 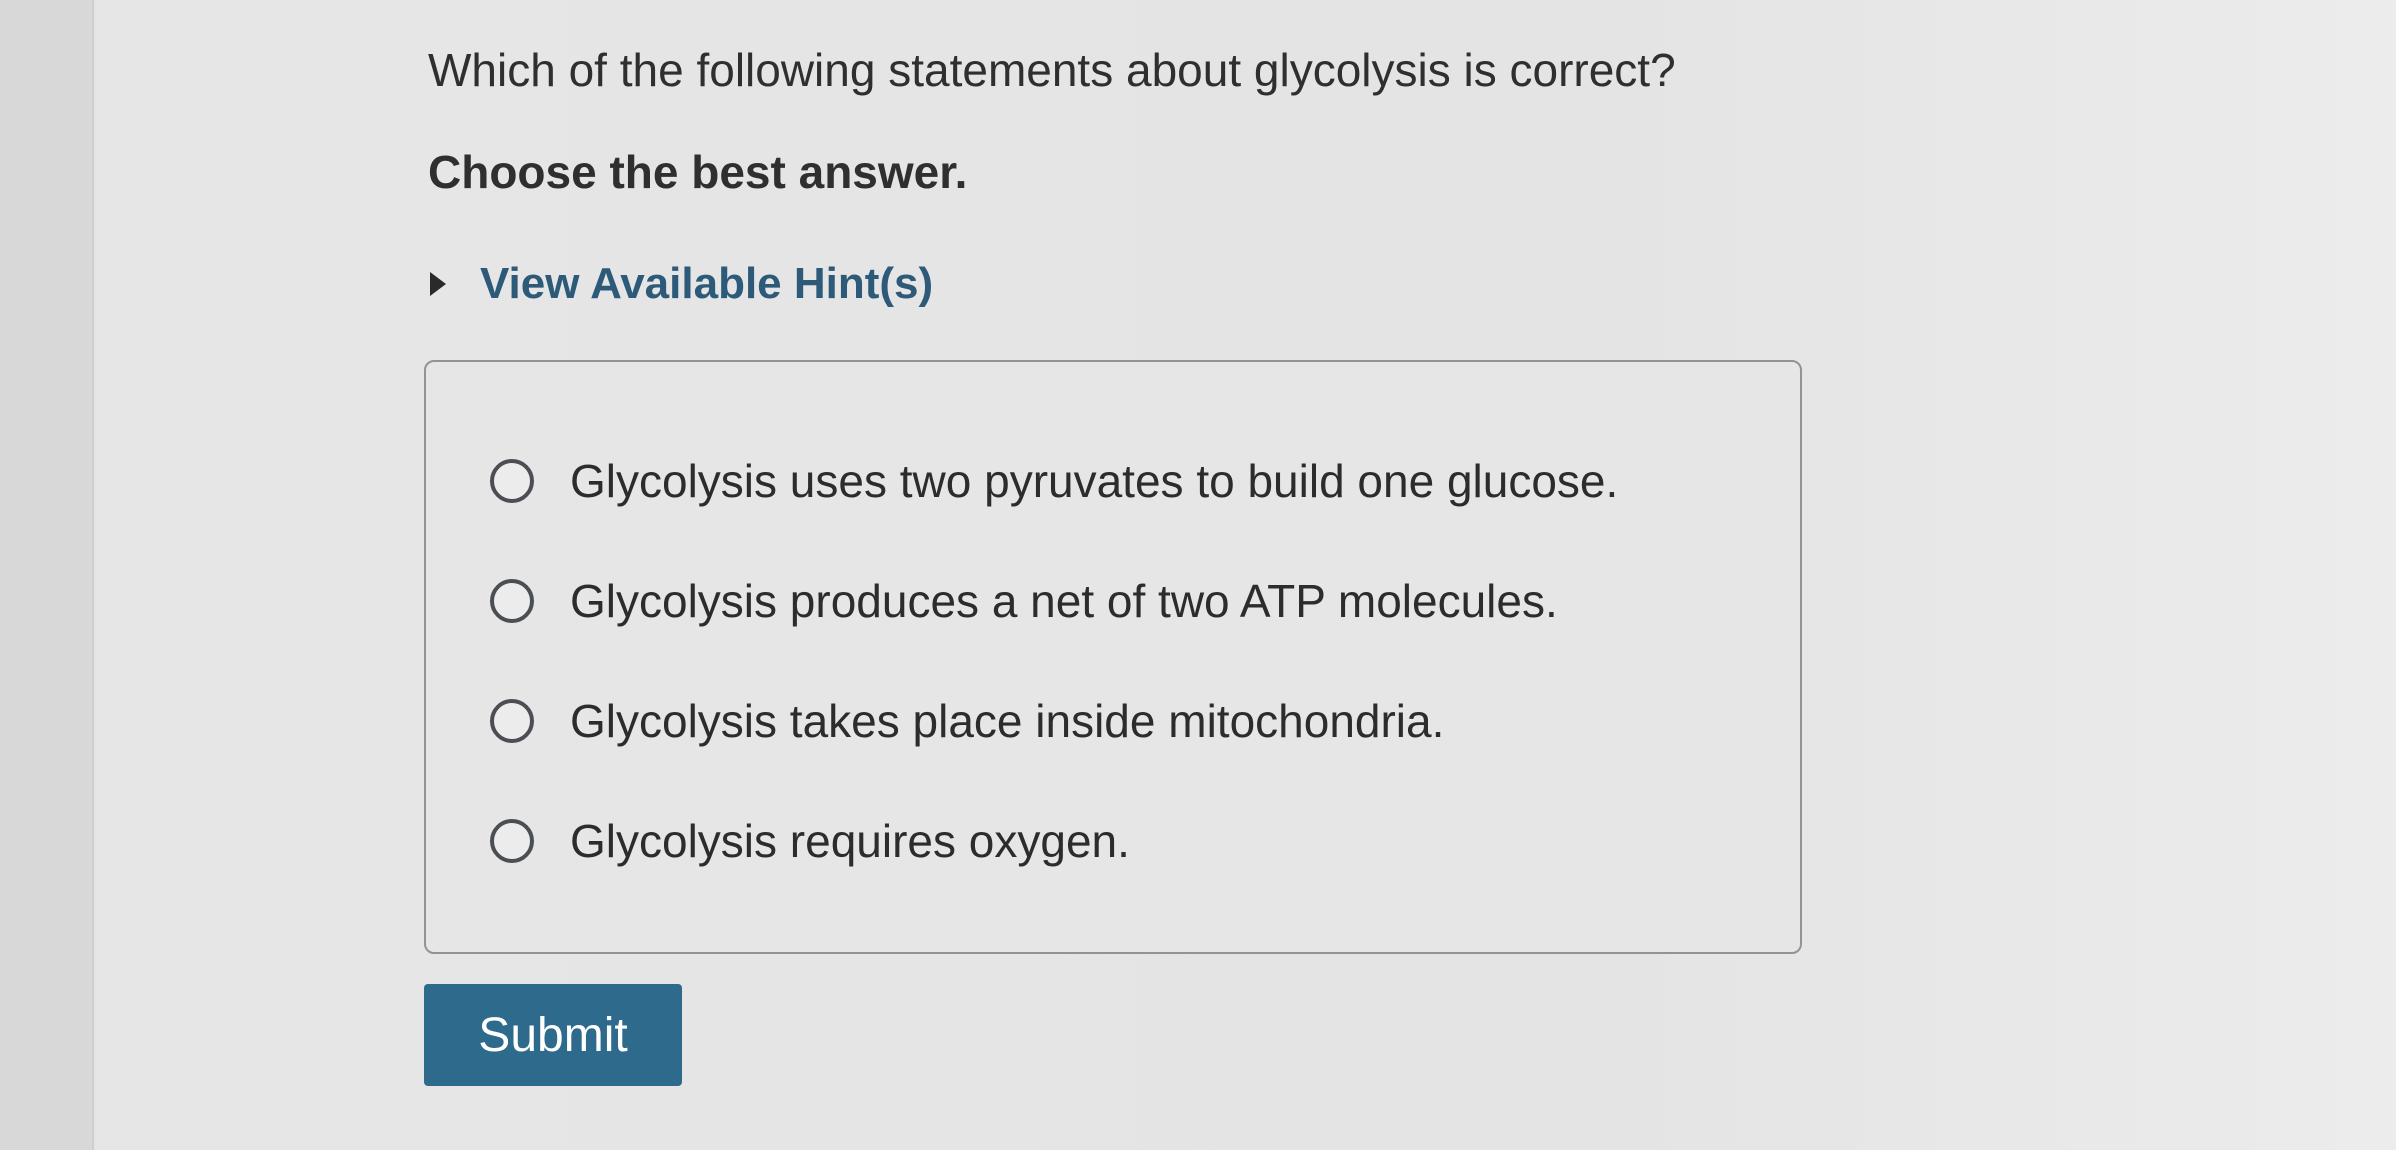 What do you see at coordinates (47, 575) in the screenshot?
I see `left-margin-strip` at bounding box center [47, 575].